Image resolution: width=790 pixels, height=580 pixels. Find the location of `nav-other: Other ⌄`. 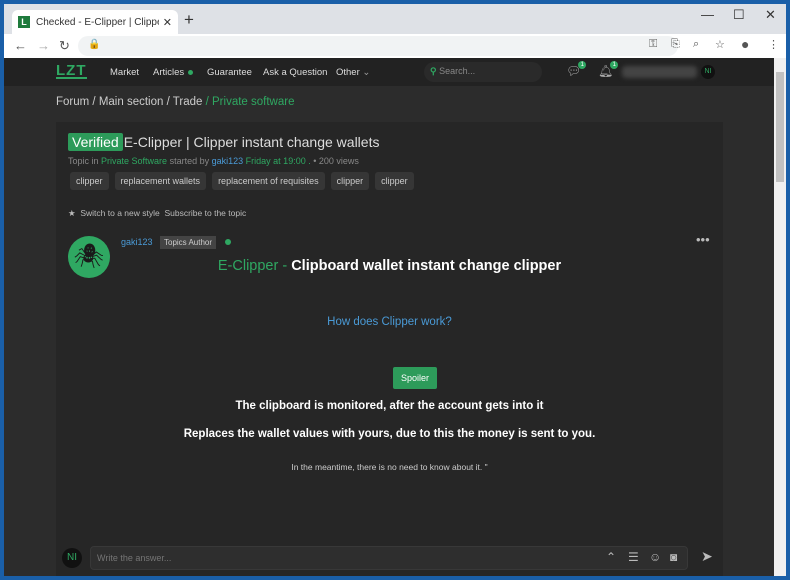

nav-other: Other ⌄ is located at coordinates (353, 72).